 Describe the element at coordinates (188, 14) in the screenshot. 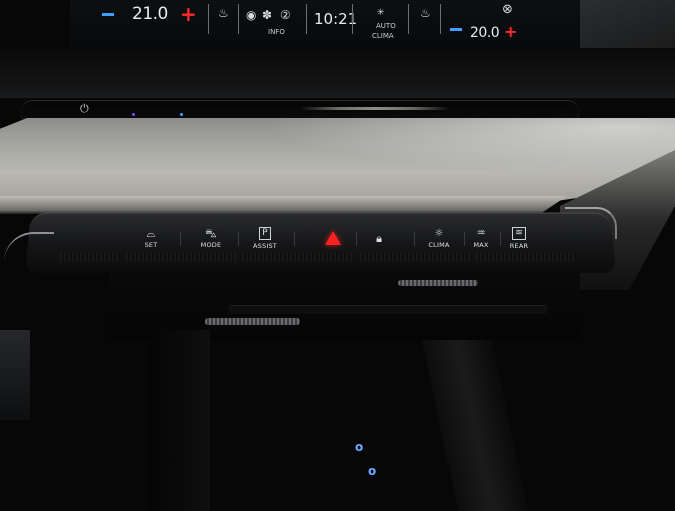

I see `left-temp-plus-button: +` at that location.